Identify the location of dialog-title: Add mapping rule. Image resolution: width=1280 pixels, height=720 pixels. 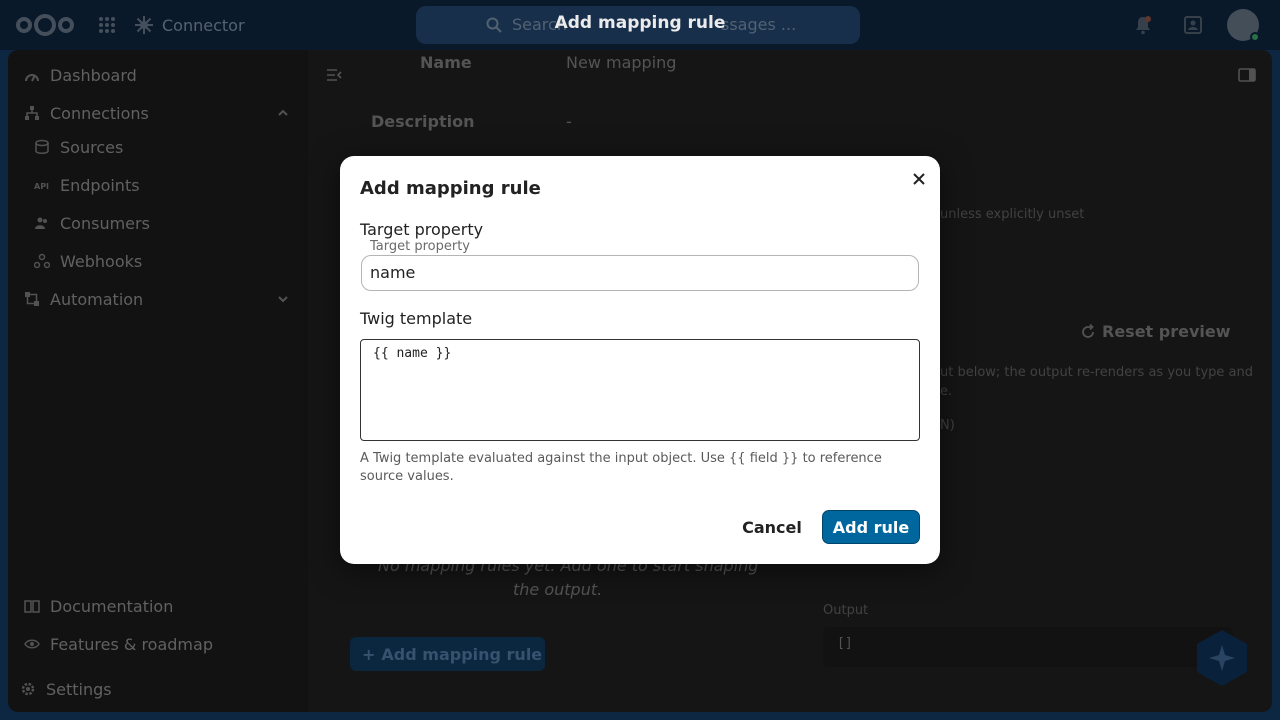
(450, 188).